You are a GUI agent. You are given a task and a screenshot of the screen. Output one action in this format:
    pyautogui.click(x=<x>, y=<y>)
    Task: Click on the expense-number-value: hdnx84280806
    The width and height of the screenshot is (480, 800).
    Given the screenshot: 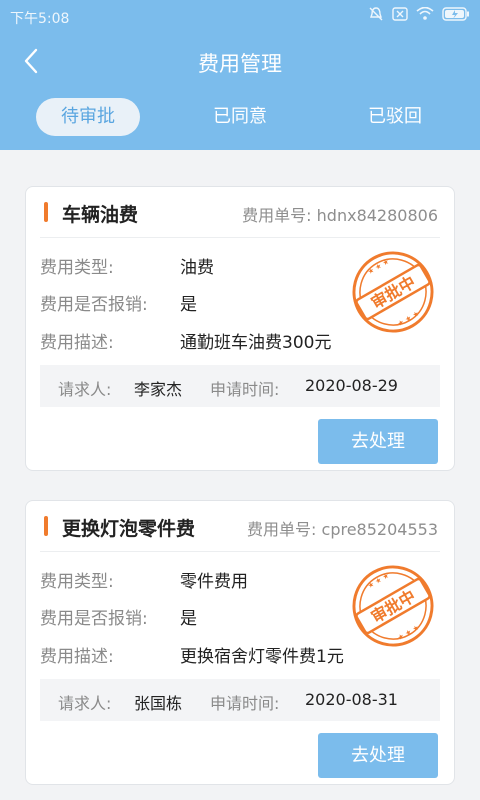 What is the action you would take?
    pyautogui.click(x=377, y=215)
    